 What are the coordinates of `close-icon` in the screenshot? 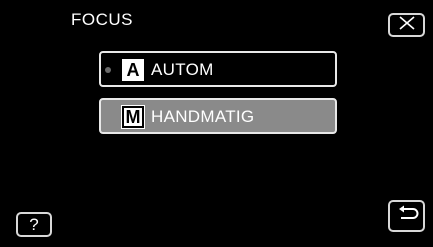 It's located at (407, 25).